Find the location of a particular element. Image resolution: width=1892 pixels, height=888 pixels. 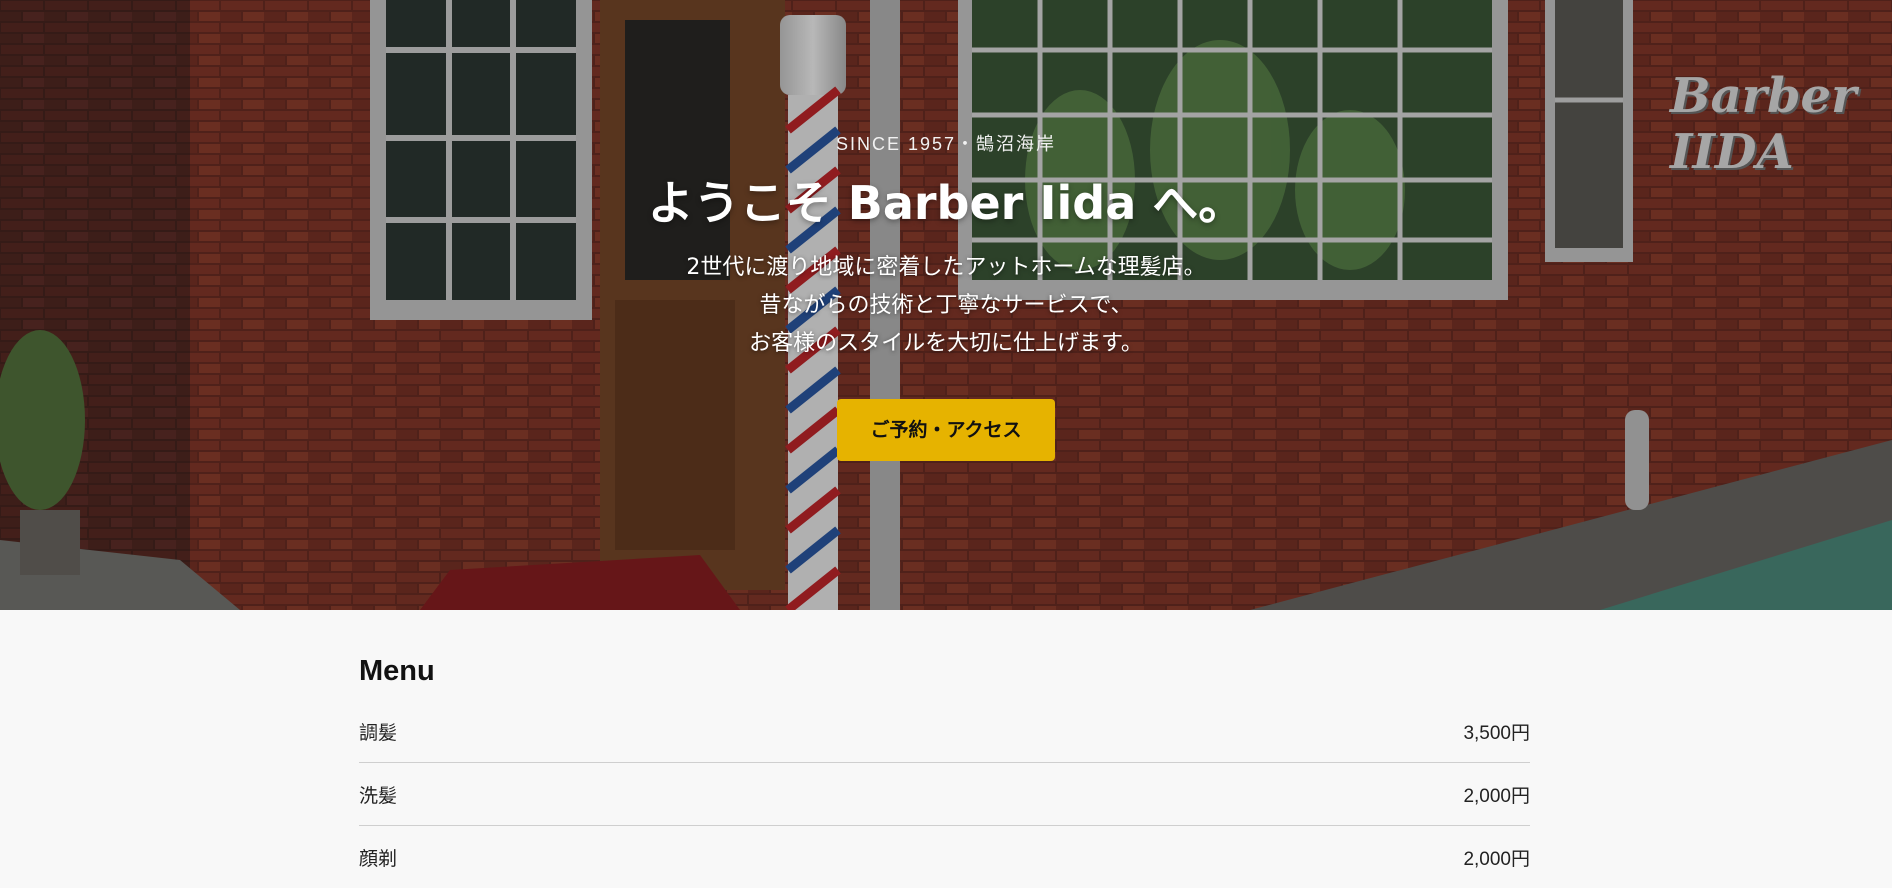

menu-item: 調髪 3,500円 is located at coordinates (944, 731).